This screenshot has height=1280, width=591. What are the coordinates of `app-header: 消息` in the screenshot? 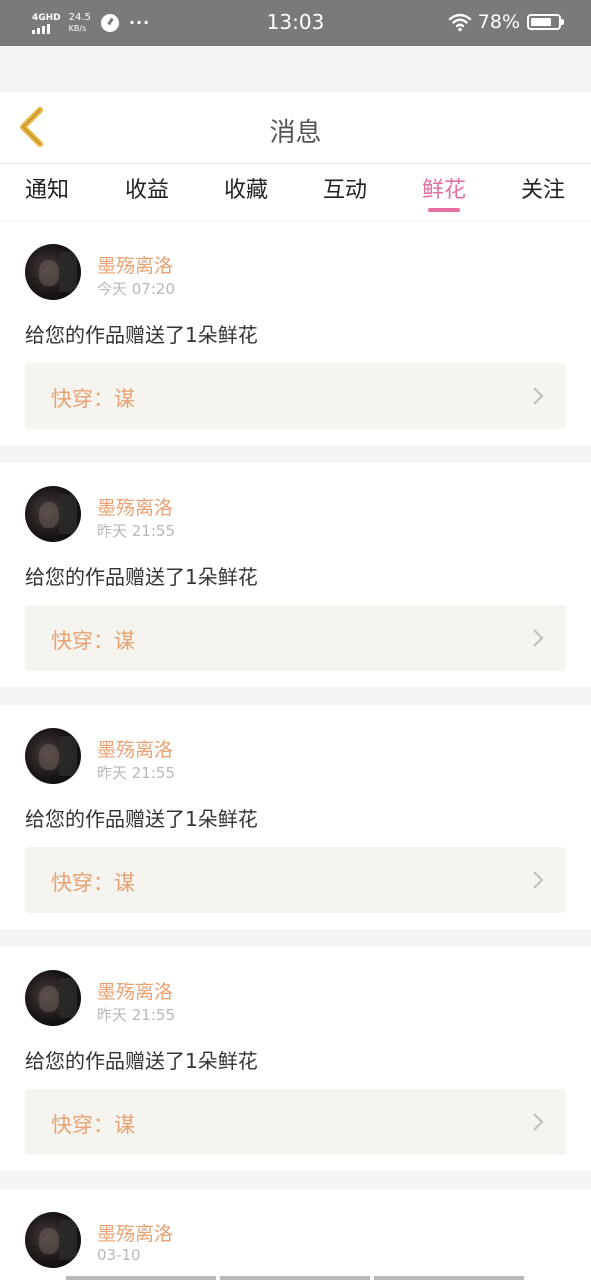 It's located at (295, 128).